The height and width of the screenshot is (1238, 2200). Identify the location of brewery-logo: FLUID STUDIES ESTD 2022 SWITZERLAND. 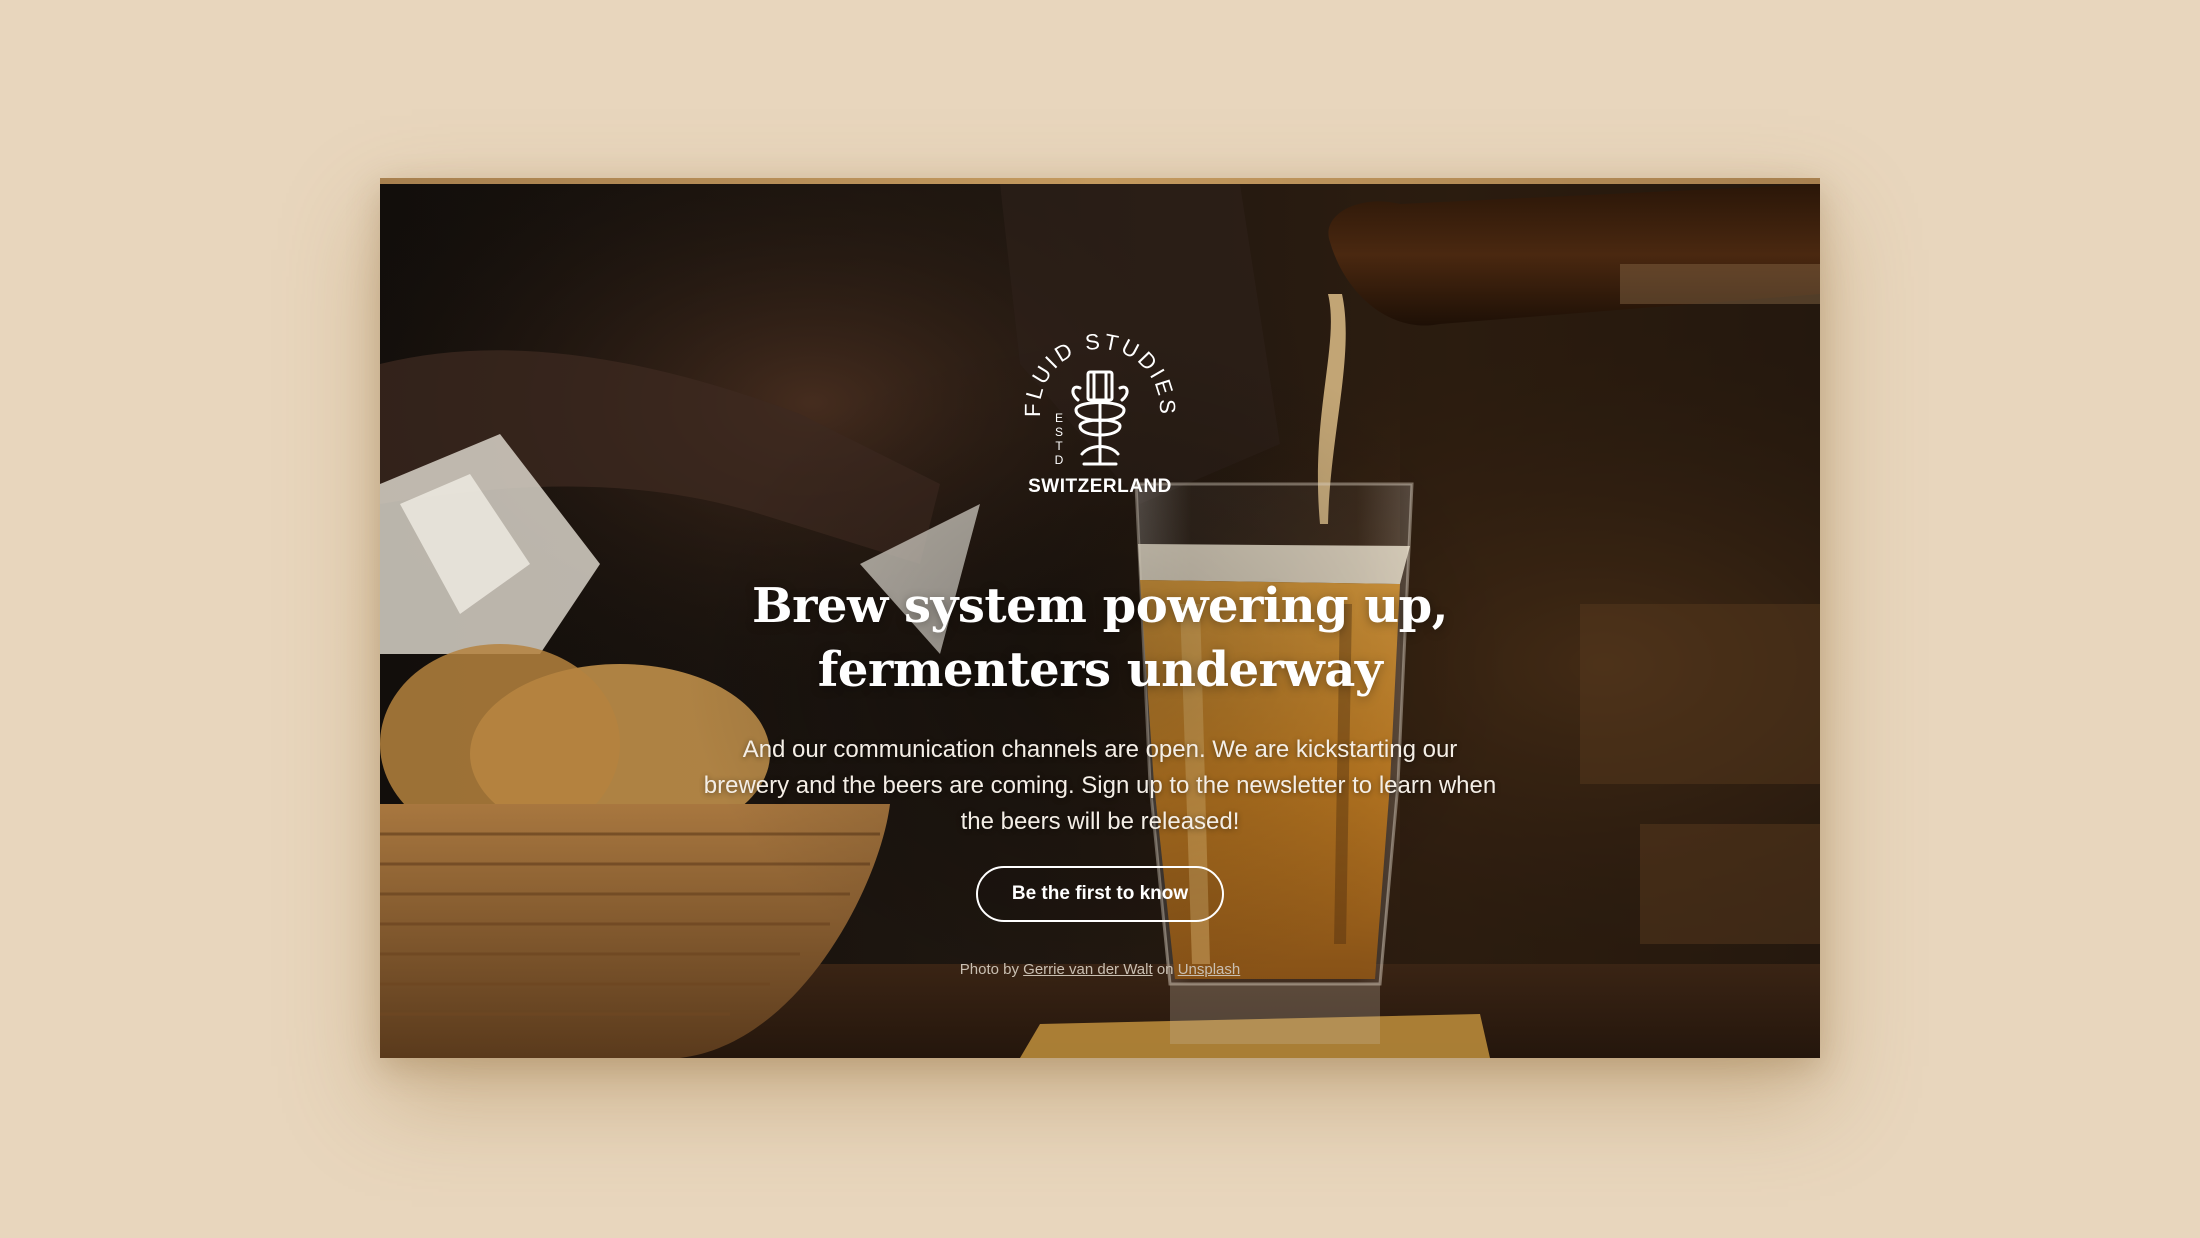
(1100, 409).